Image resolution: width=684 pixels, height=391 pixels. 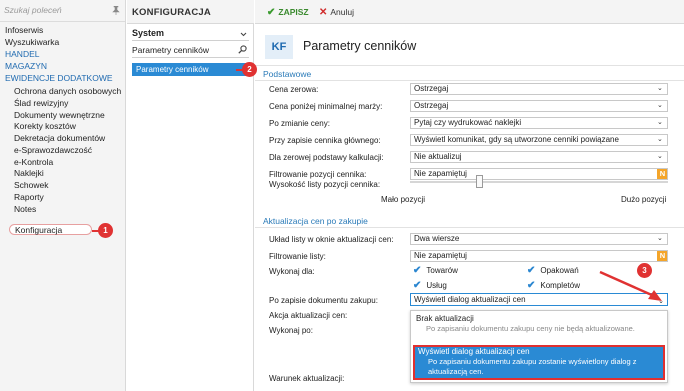 I want to click on section-title-podstawowe: Podstawowe, so click(x=287, y=74).